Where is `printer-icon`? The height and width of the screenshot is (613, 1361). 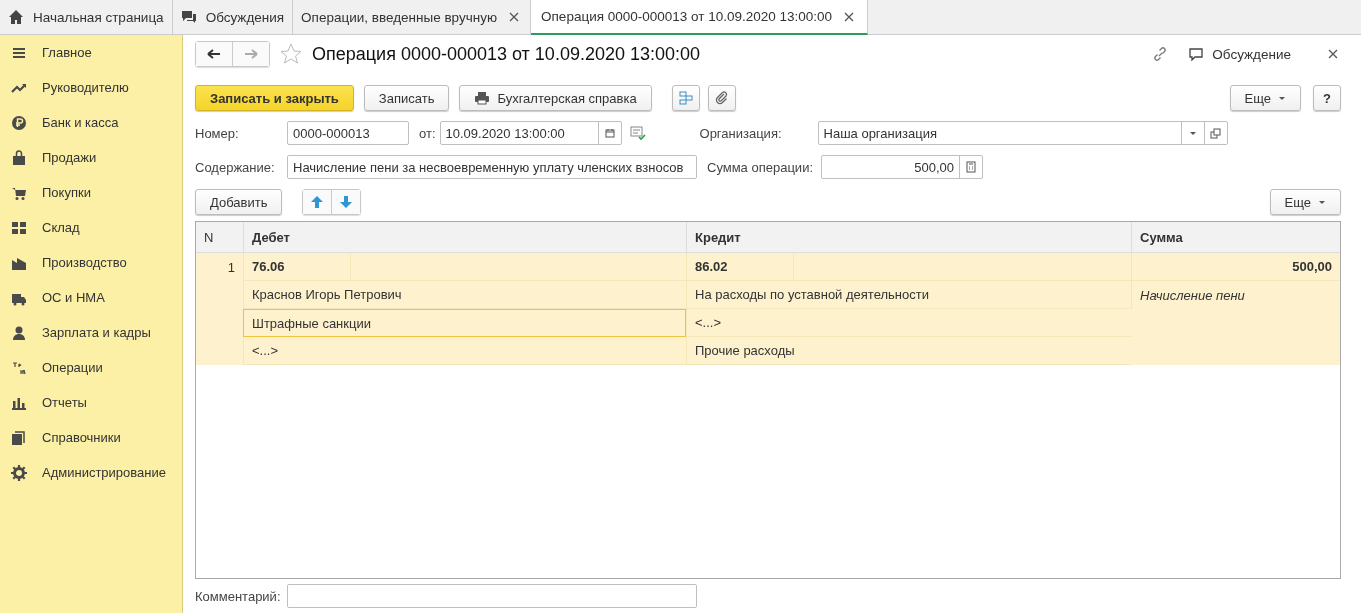
printer-icon is located at coordinates (482, 98).